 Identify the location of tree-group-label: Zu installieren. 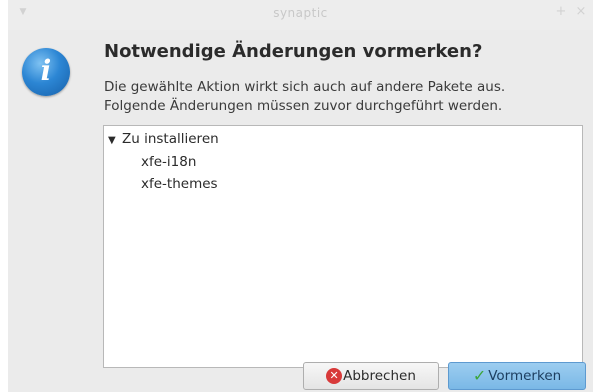
(170, 139).